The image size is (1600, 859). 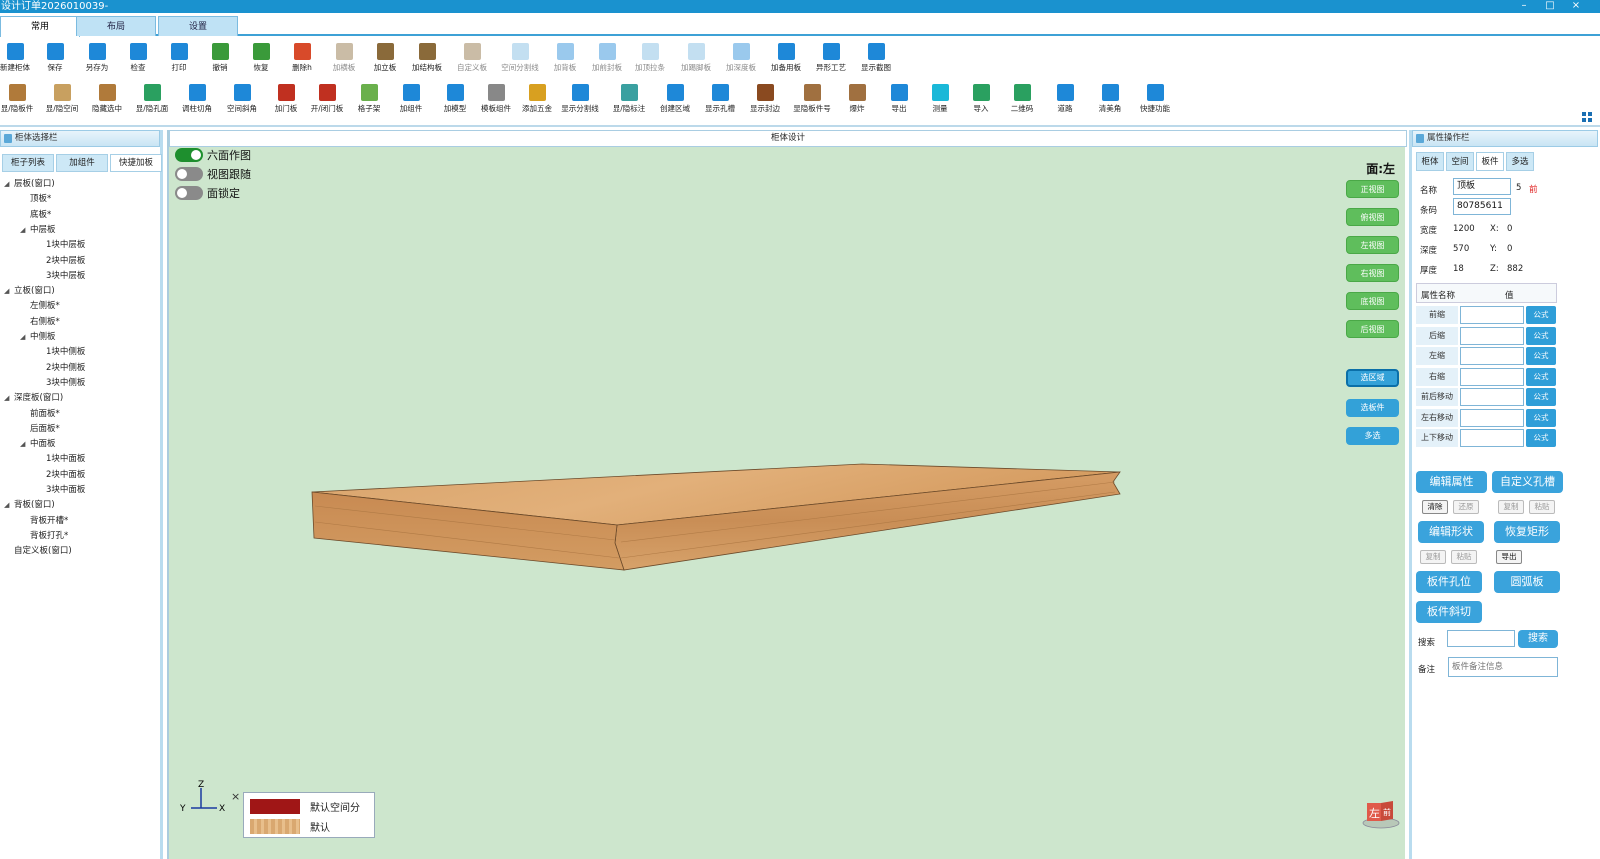 What do you see at coordinates (369, 99) in the screenshot?
I see `grid-rack-button: 格子架` at bounding box center [369, 99].